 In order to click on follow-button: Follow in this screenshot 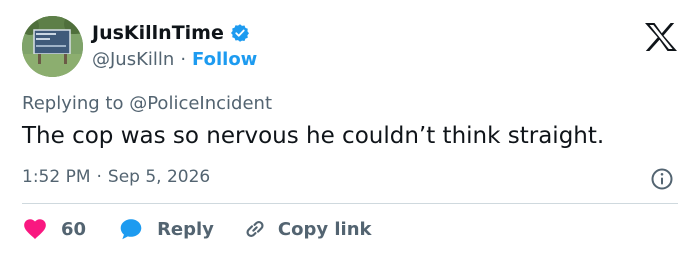, I will do `click(224, 59)`.